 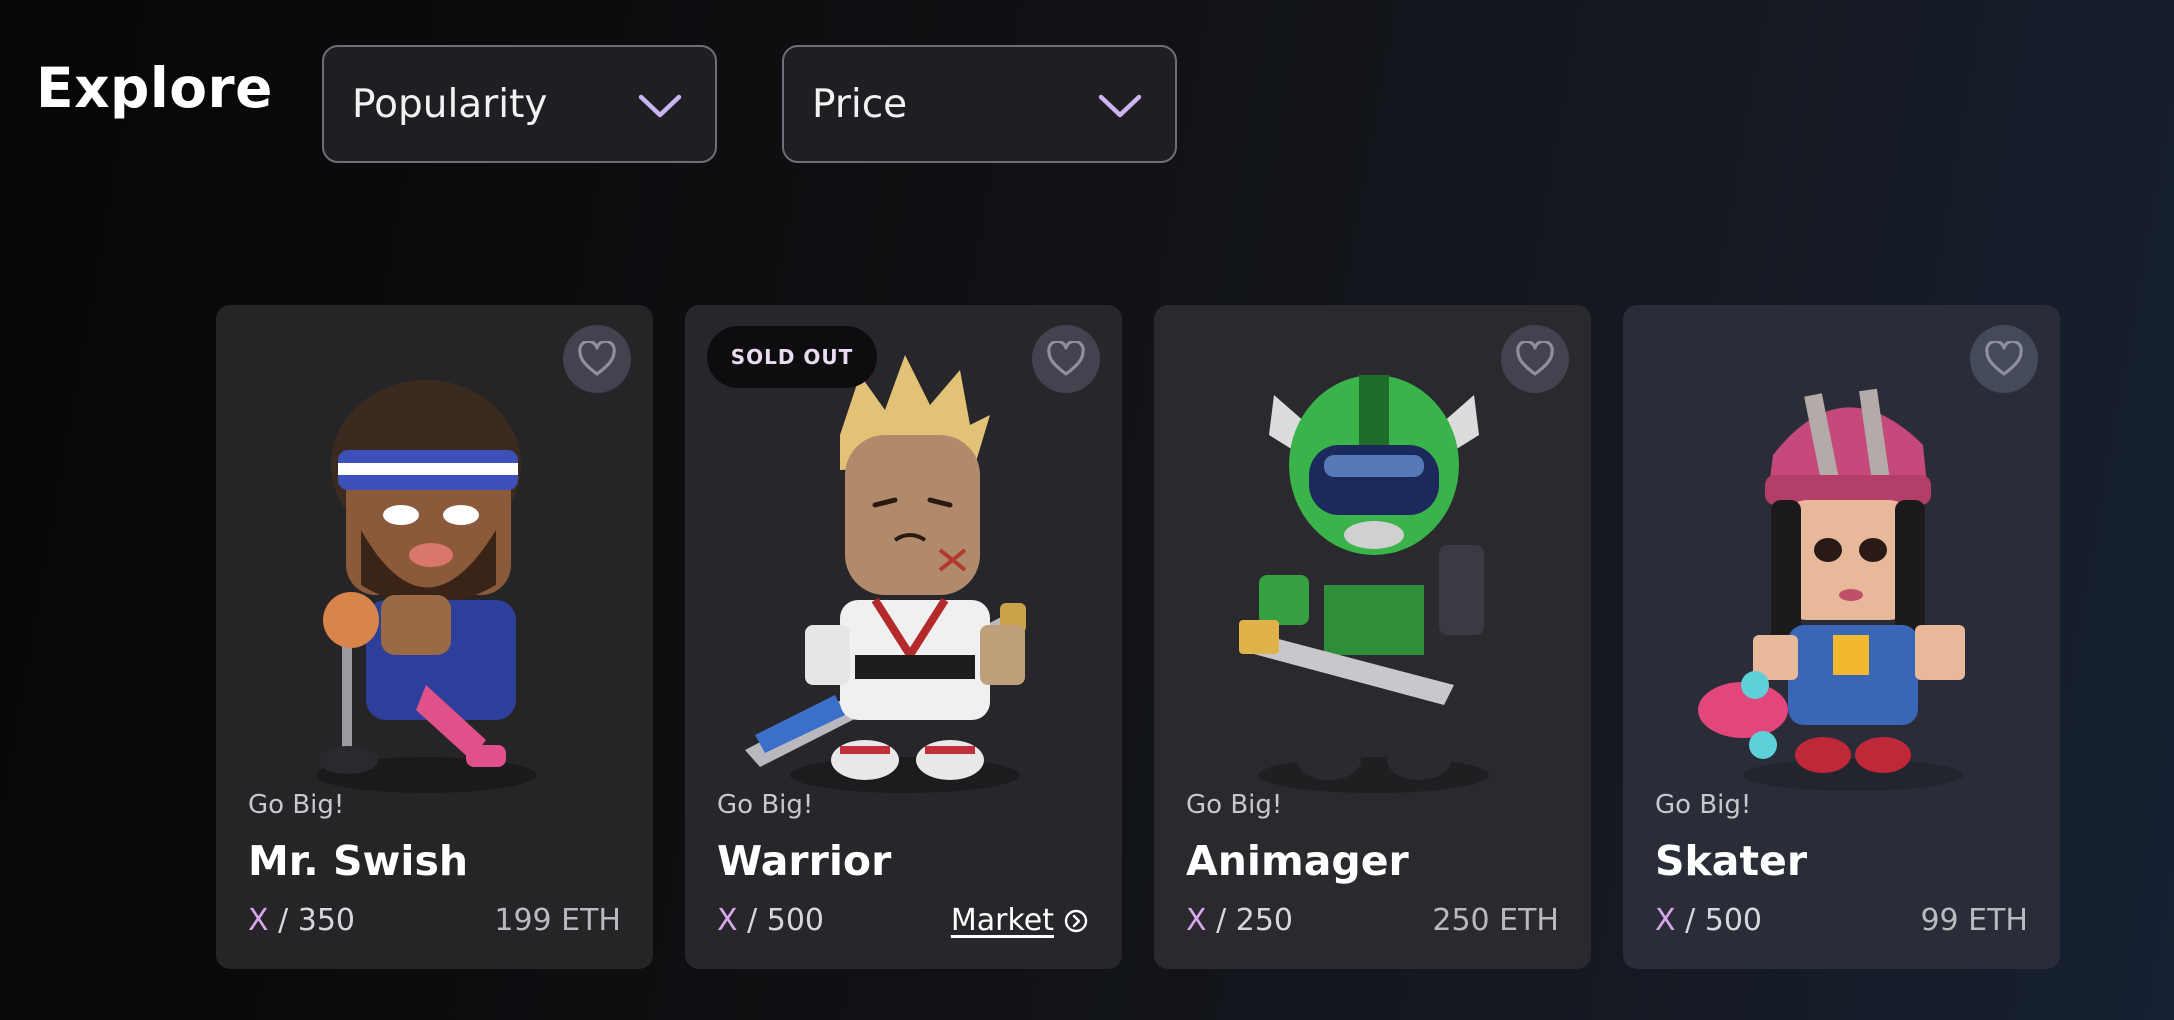 What do you see at coordinates (1731, 861) in the screenshot?
I see `item-name: Skater` at bounding box center [1731, 861].